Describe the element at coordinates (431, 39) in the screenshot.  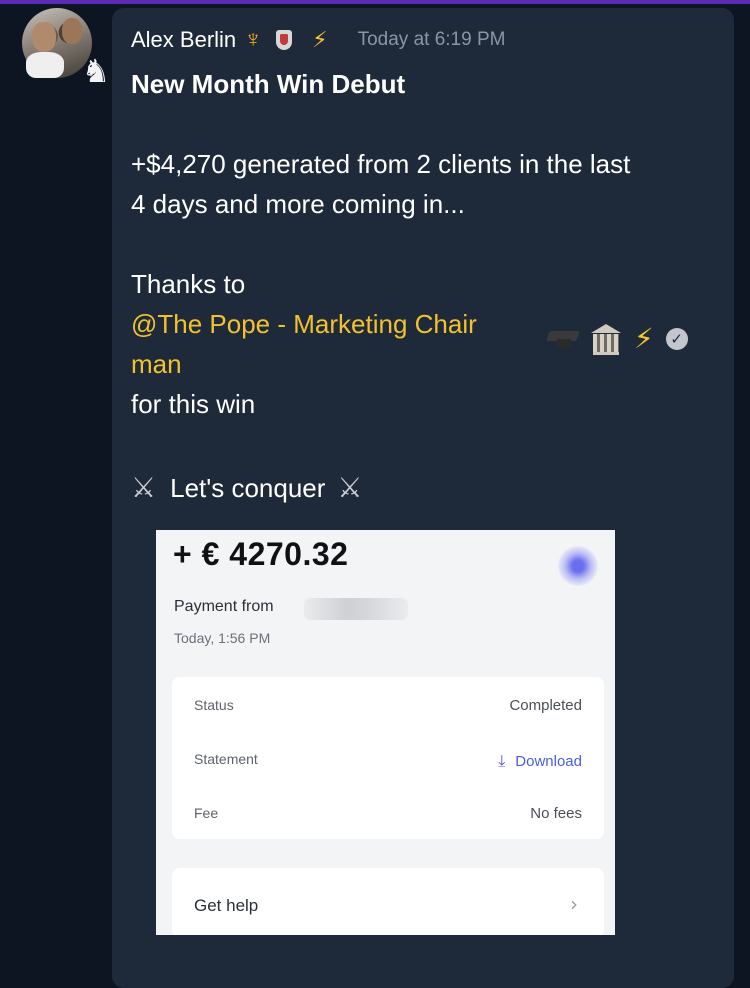
I see `message-timestamp: Today at 6:19 PM` at that location.